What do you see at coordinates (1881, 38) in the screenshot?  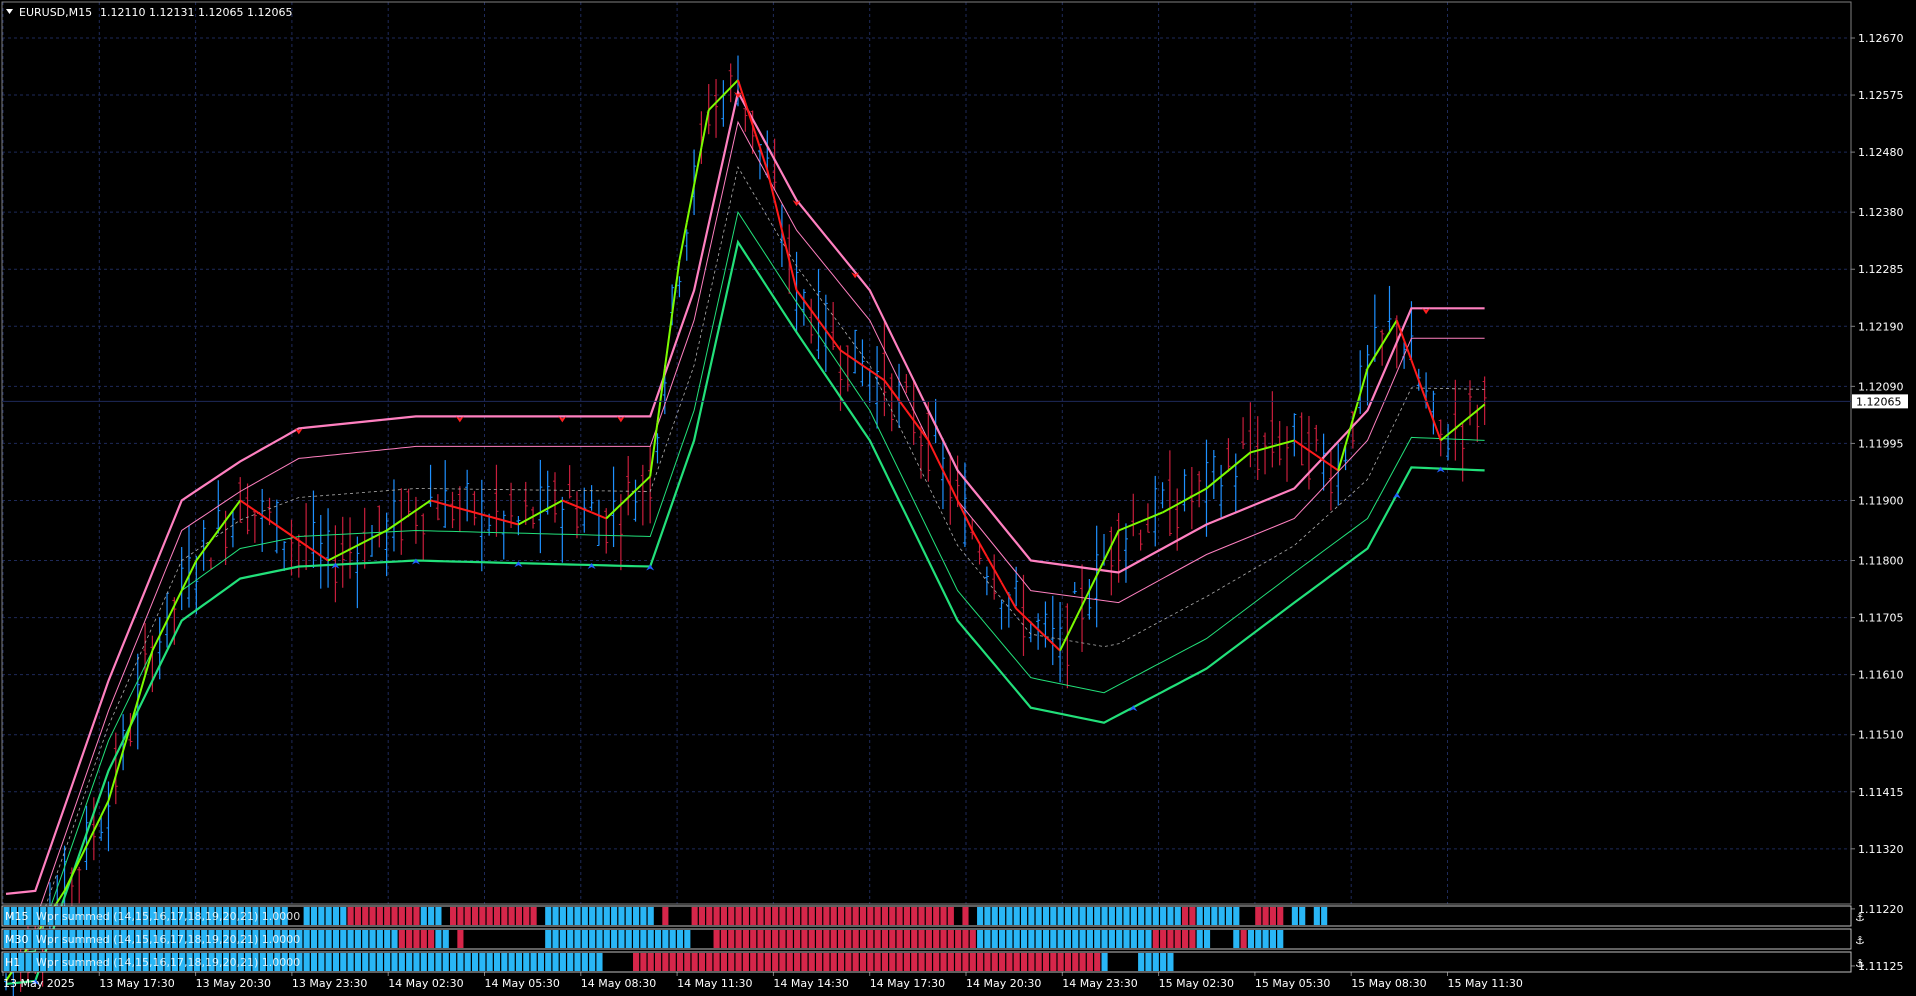 I see `price-tick-label: 1.12670` at bounding box center [1881, 38].